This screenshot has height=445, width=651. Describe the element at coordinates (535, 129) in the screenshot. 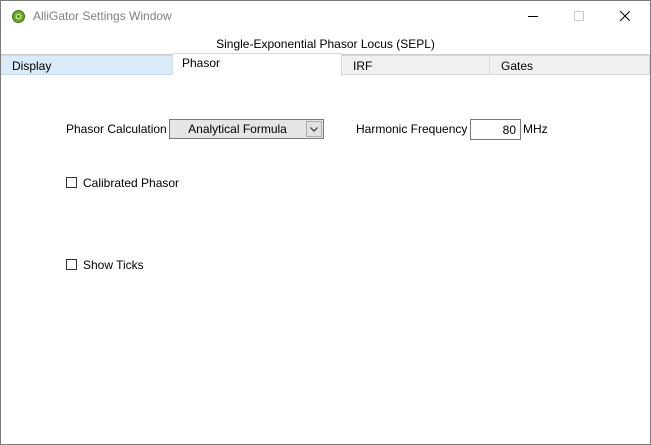

I see `harmonic-frequency-unit: MHz` at that location.